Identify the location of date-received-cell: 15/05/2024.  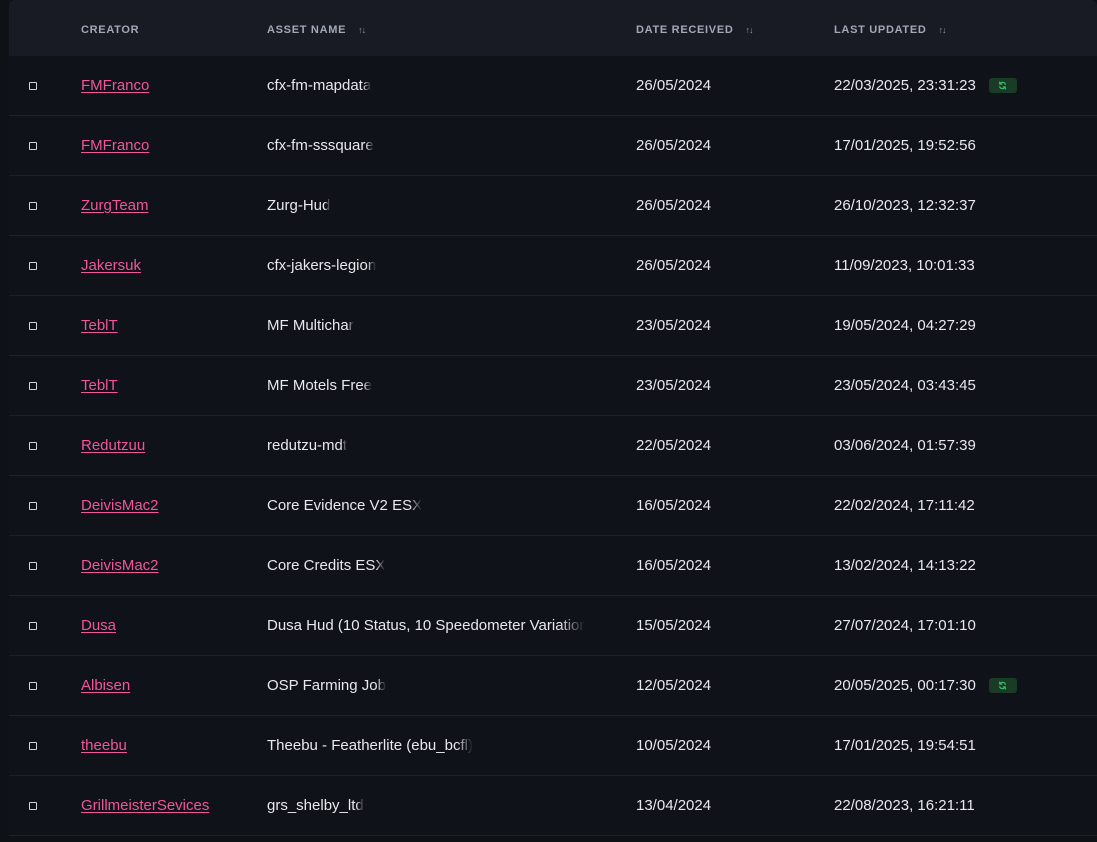
(673, 625).